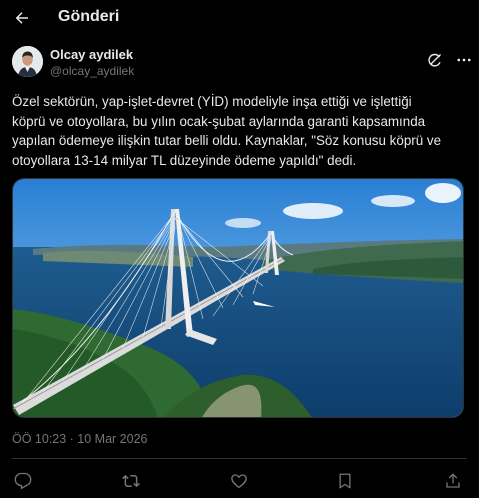 This screenshot has height=498, width=479. I want to click on like-icon, so click(239, 481).